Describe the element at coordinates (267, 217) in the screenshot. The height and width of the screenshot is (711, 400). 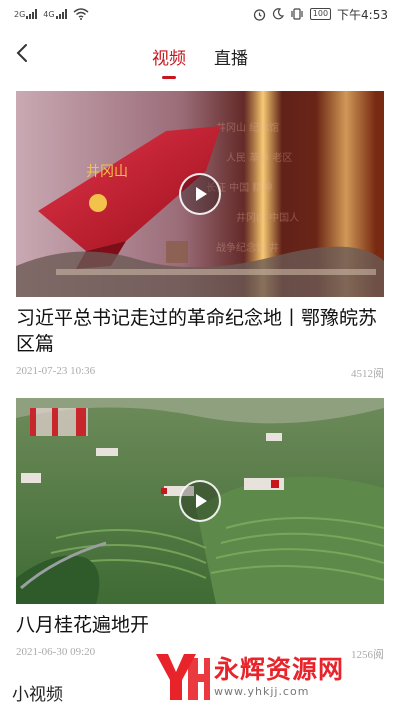
I see `svg-text: 井冈山 中国人` at that location.